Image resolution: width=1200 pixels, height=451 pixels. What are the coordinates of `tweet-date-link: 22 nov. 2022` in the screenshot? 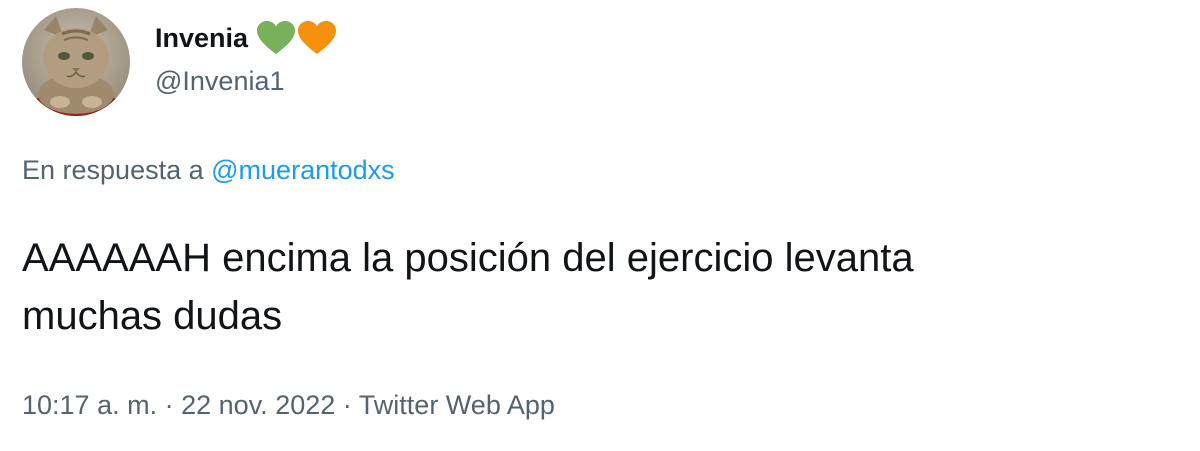 It's located at (258, 405).